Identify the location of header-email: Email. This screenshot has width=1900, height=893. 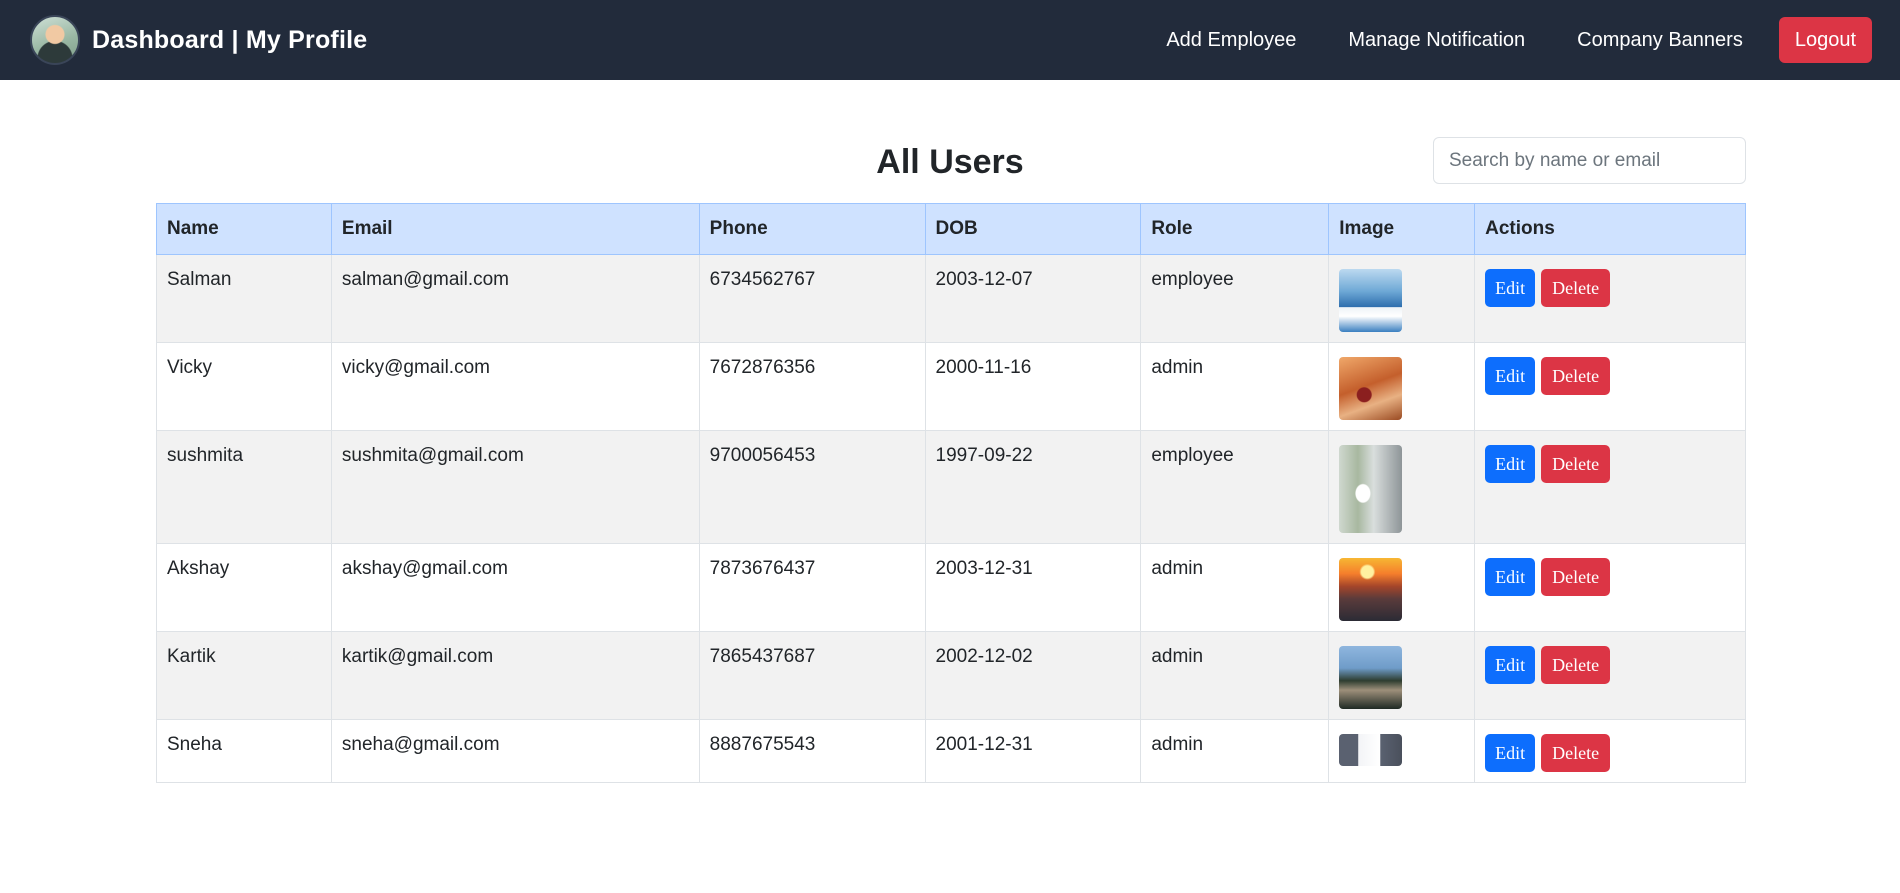
(515, 229).